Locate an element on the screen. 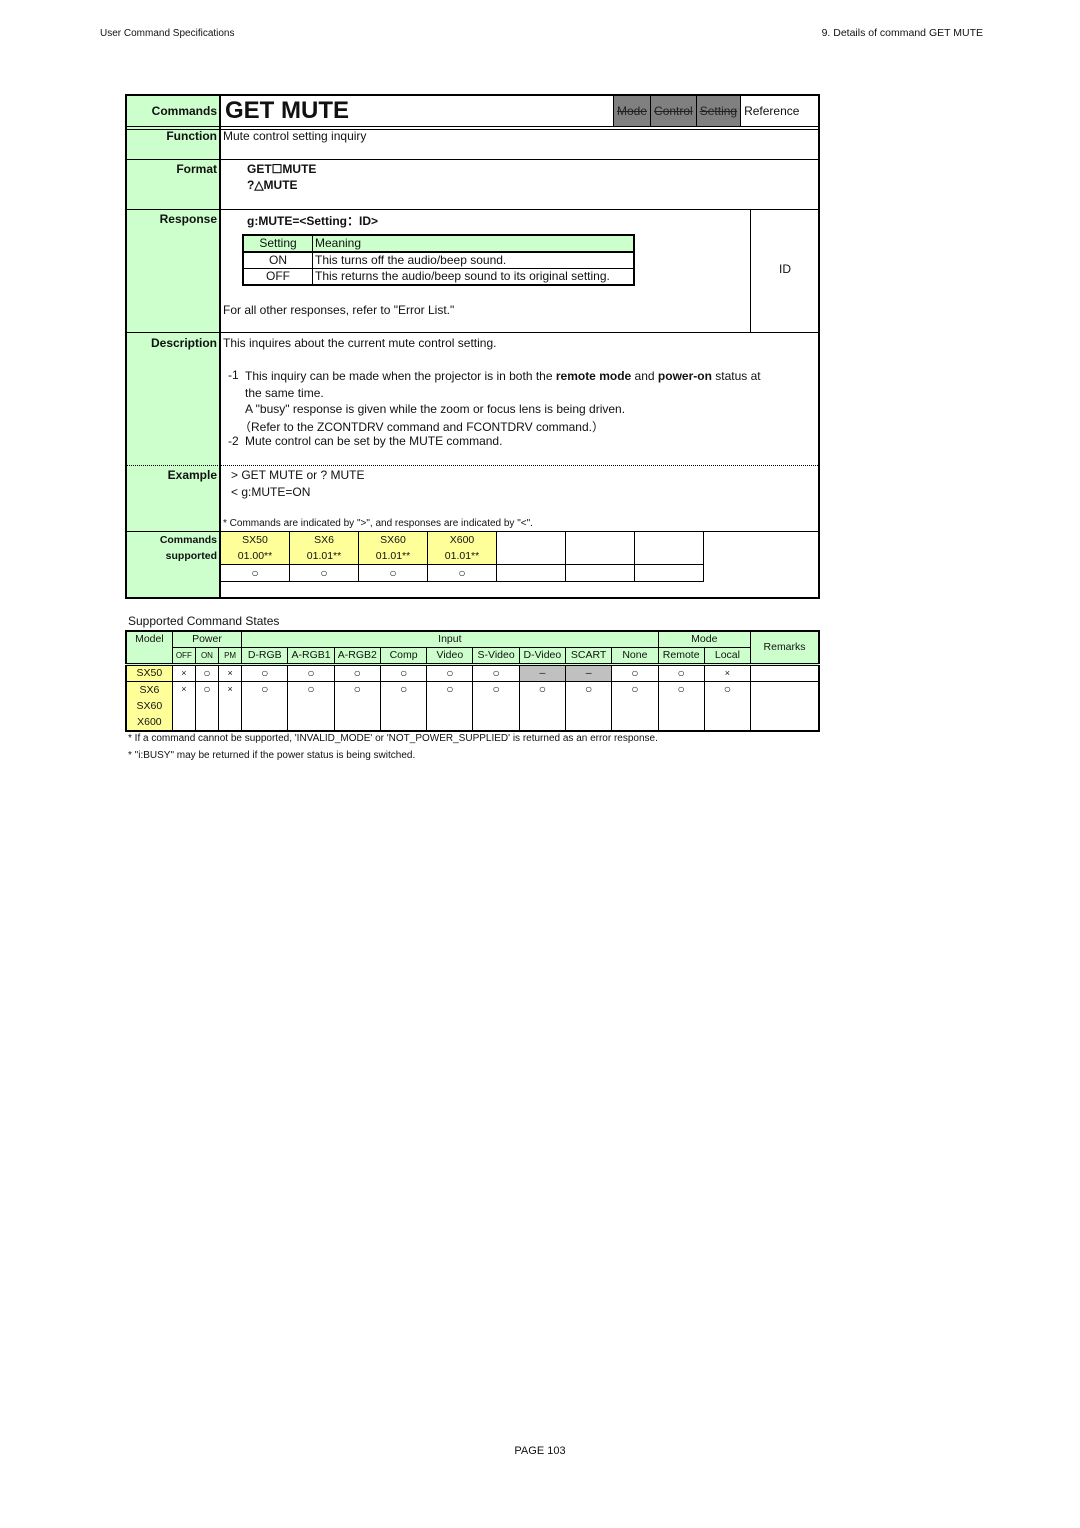 The image size is (1080, 1528). document-header-title: User Command Specifications is located at coordinates (167, 33).